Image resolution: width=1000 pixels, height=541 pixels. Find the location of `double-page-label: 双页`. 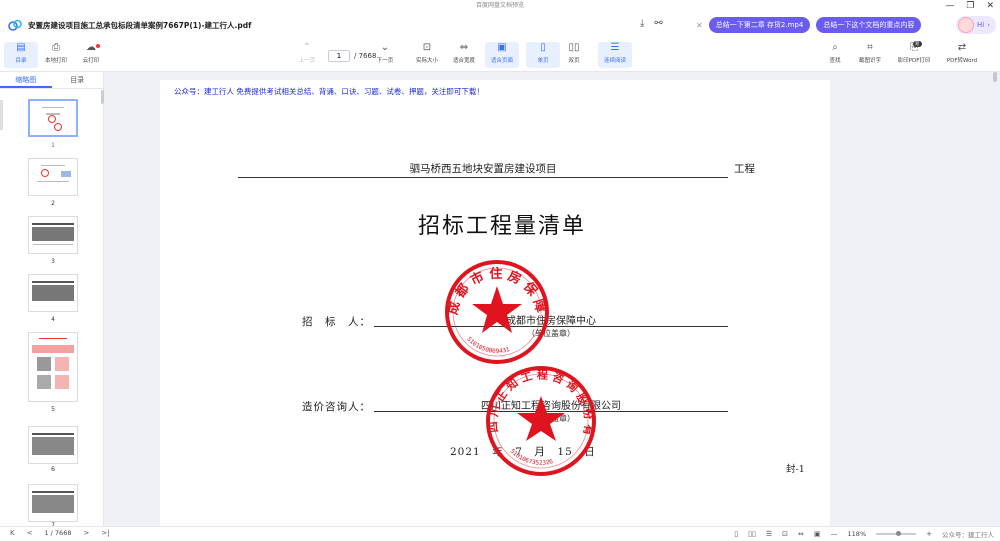

double-page-label: 双页 is located at coordinates (574, 61).